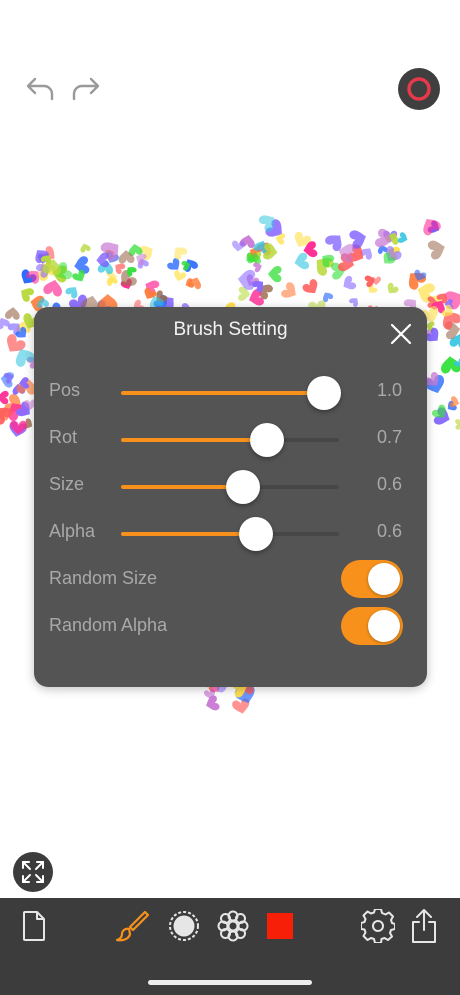 This screenshot has width=460, height=995. I want to click on random-alpha-label: Random Alpha, so click(108, 625).